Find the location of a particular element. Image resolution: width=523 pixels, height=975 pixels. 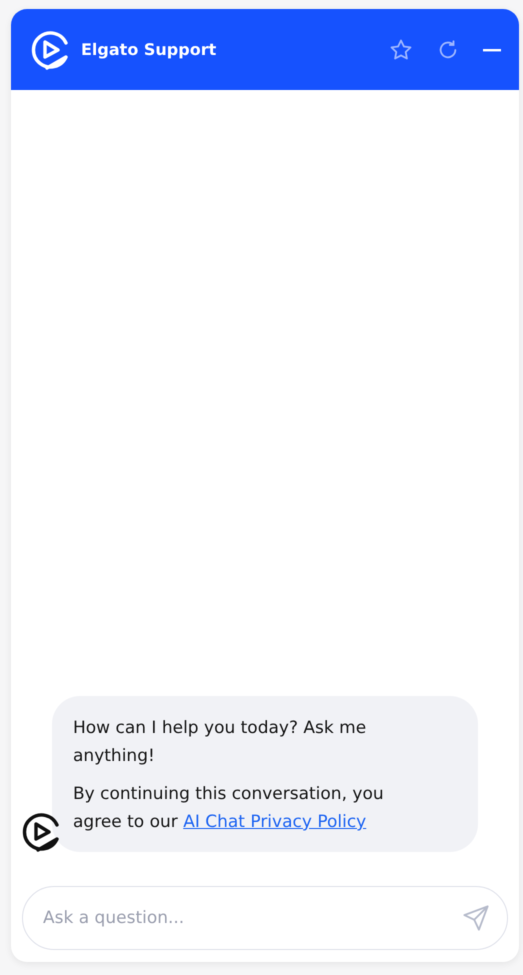

send-button is located at coordinates (476, 918).